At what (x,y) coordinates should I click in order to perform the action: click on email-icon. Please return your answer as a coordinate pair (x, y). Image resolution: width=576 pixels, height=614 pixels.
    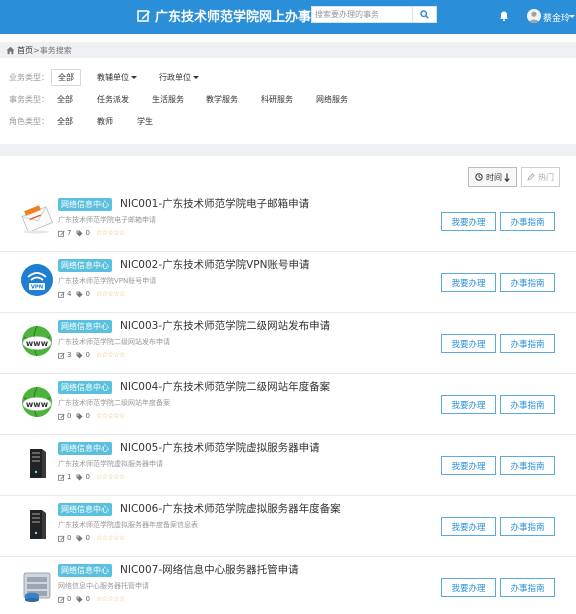
    Looking at the image, I should click on (37, 219).